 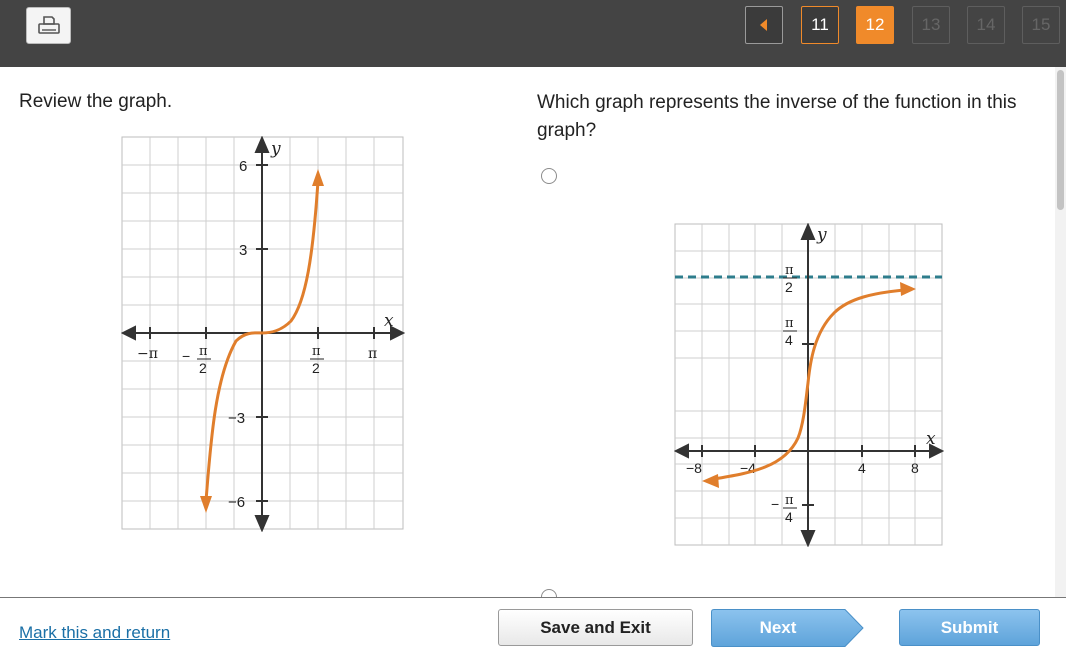 What do you see at coordinates (147, 354) in the screenshot?
I see `x-tick-neg-pi: −π` at bounding box center [147, 354].